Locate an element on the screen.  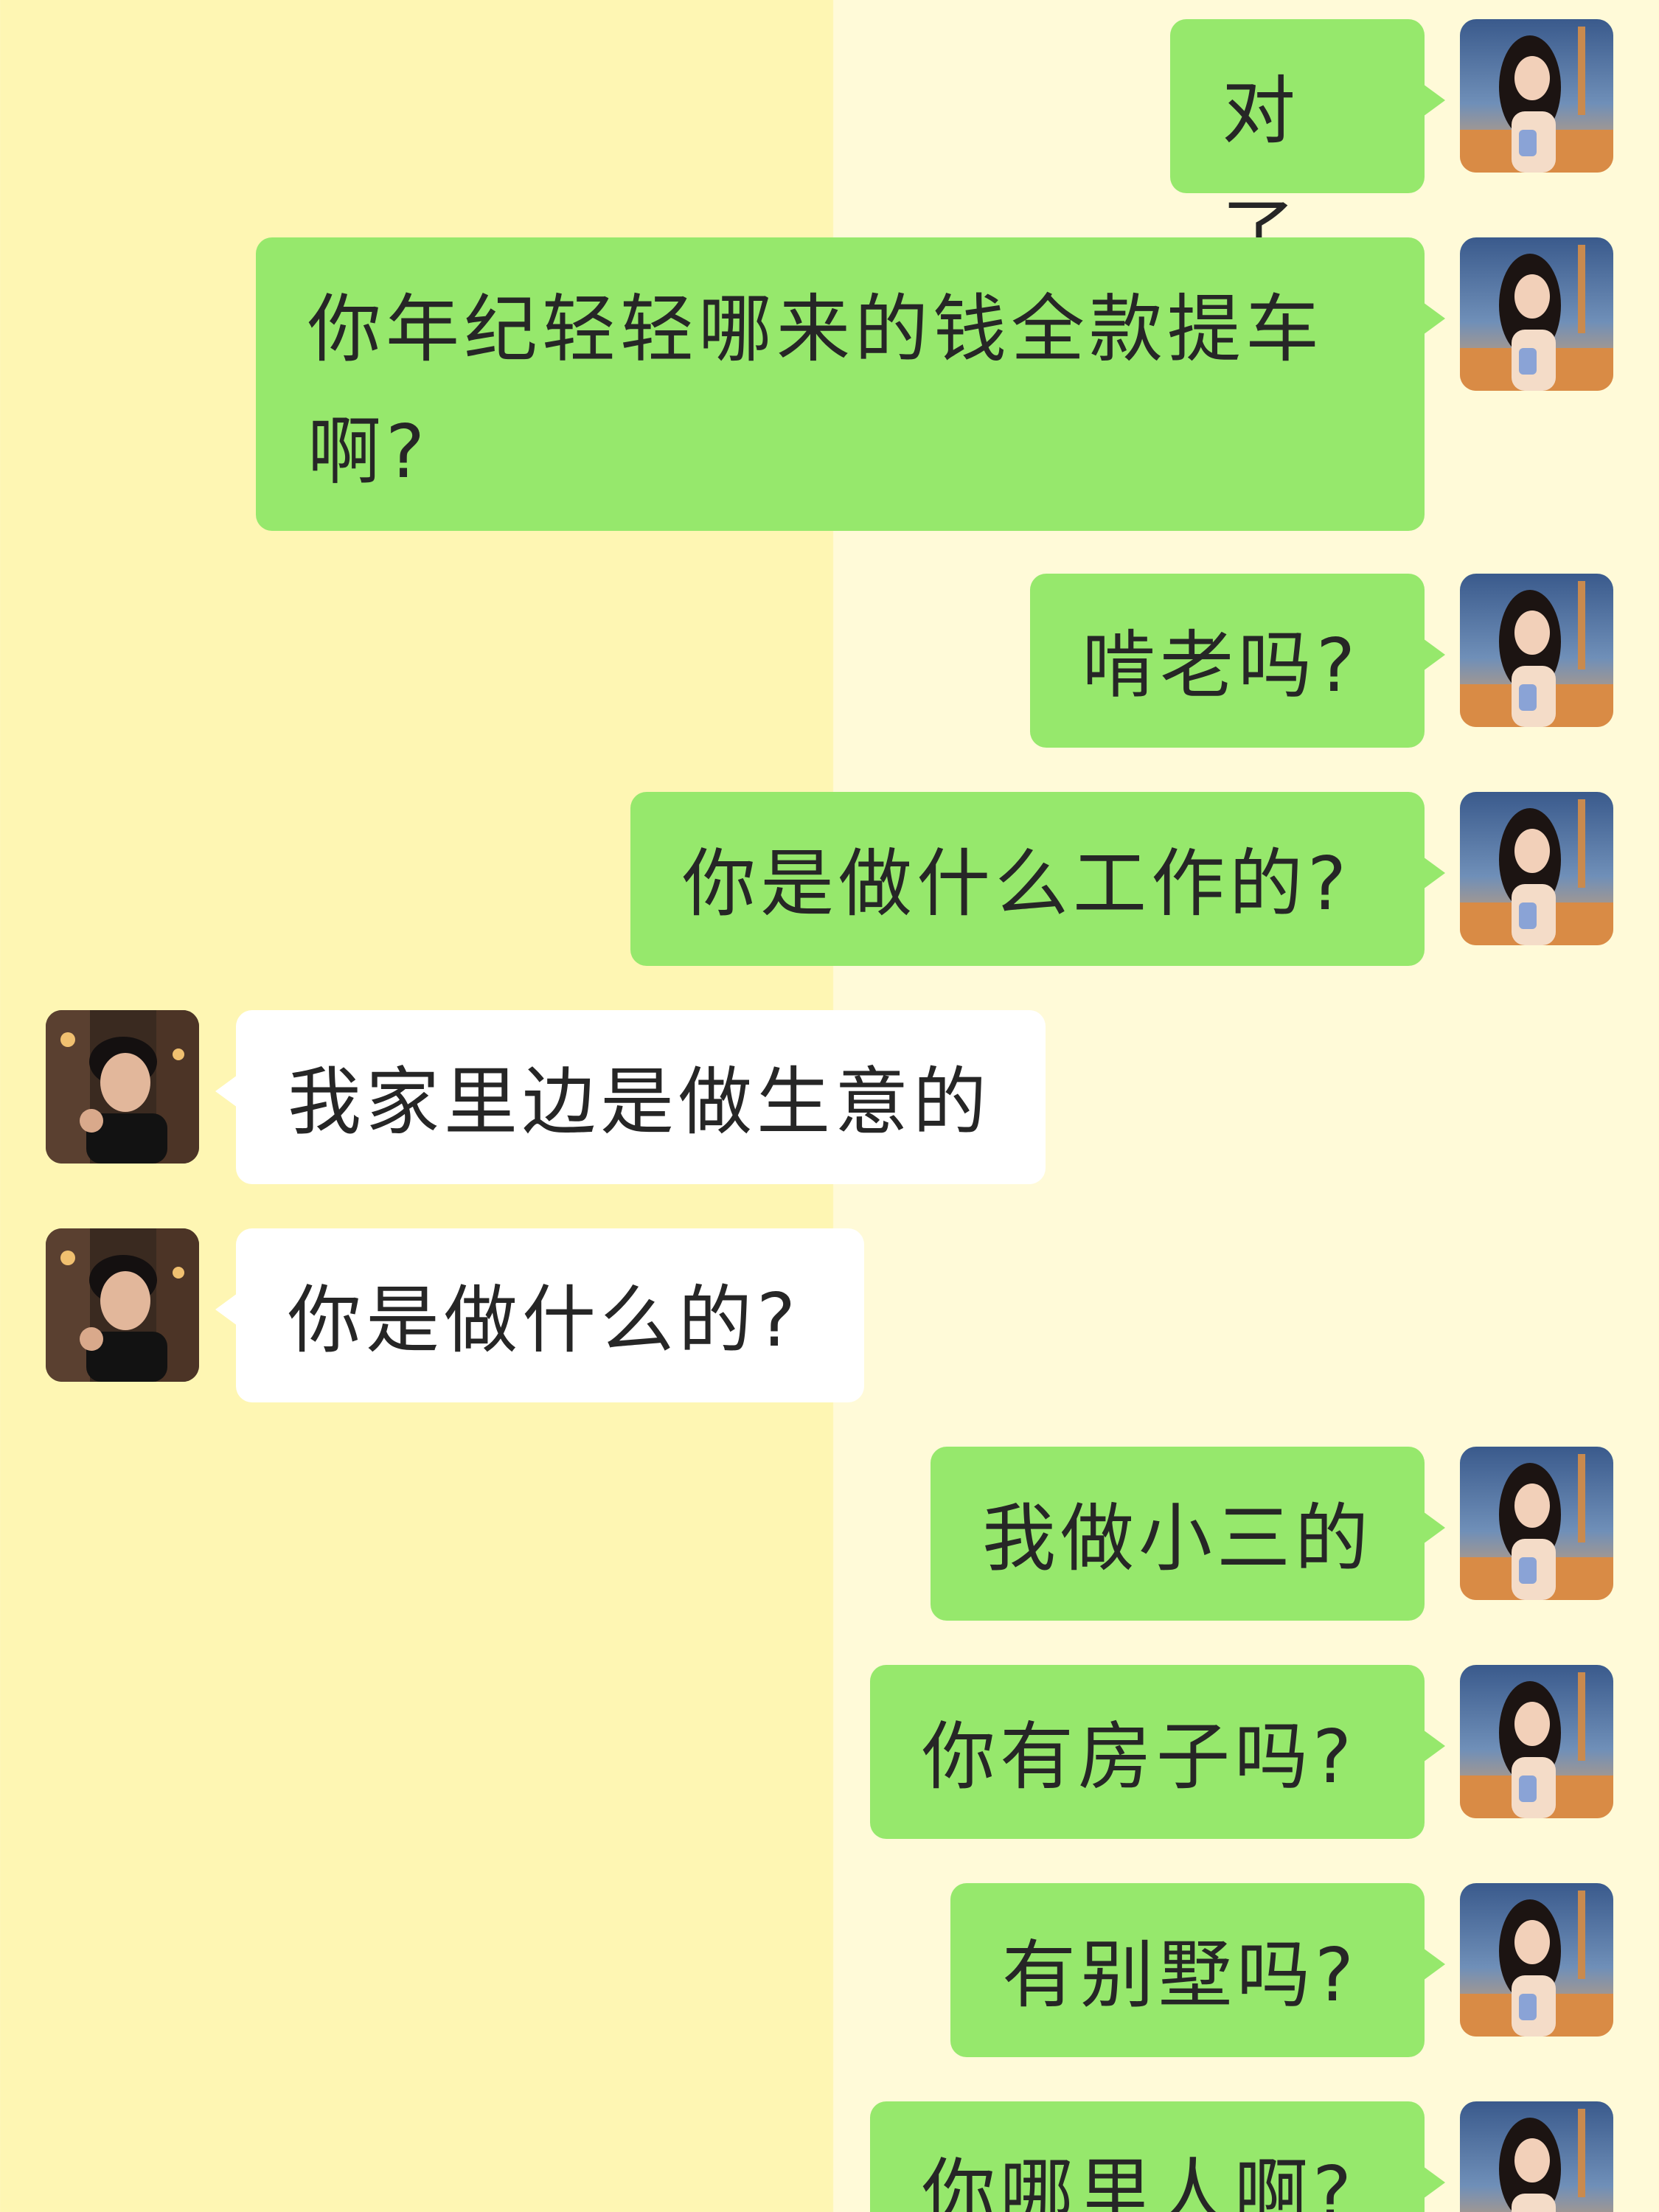
message-bubble-outgoing: 你有房子吗? is located at coordinates (1157, 1752).